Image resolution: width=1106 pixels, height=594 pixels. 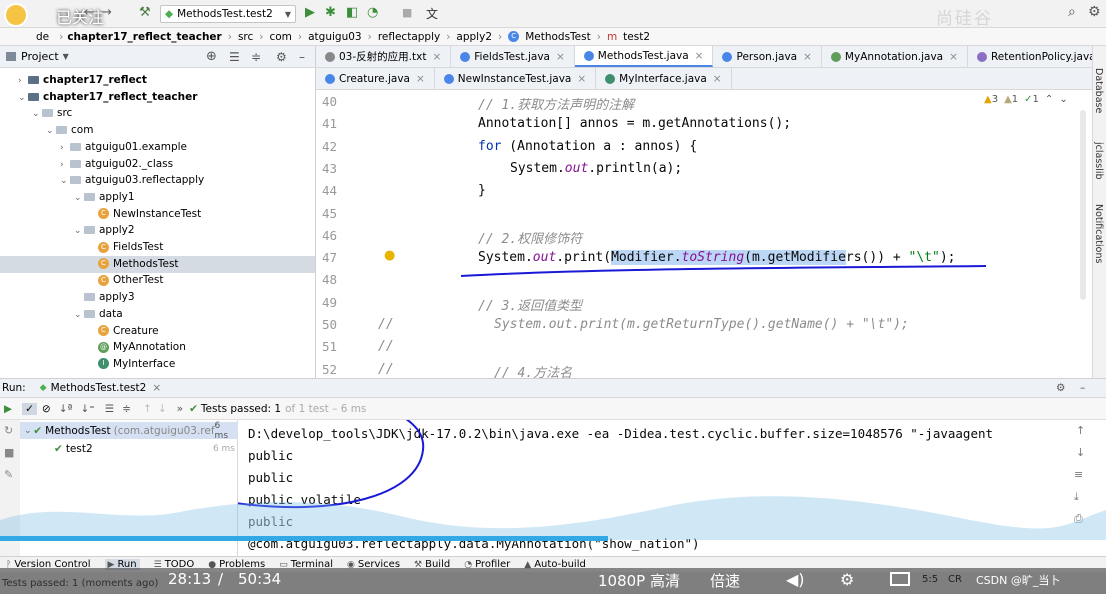 What do you see at coordinates (1098, 90) in the screenshot?
I see `database-tool: Database` at bounding box center [1098, 90].